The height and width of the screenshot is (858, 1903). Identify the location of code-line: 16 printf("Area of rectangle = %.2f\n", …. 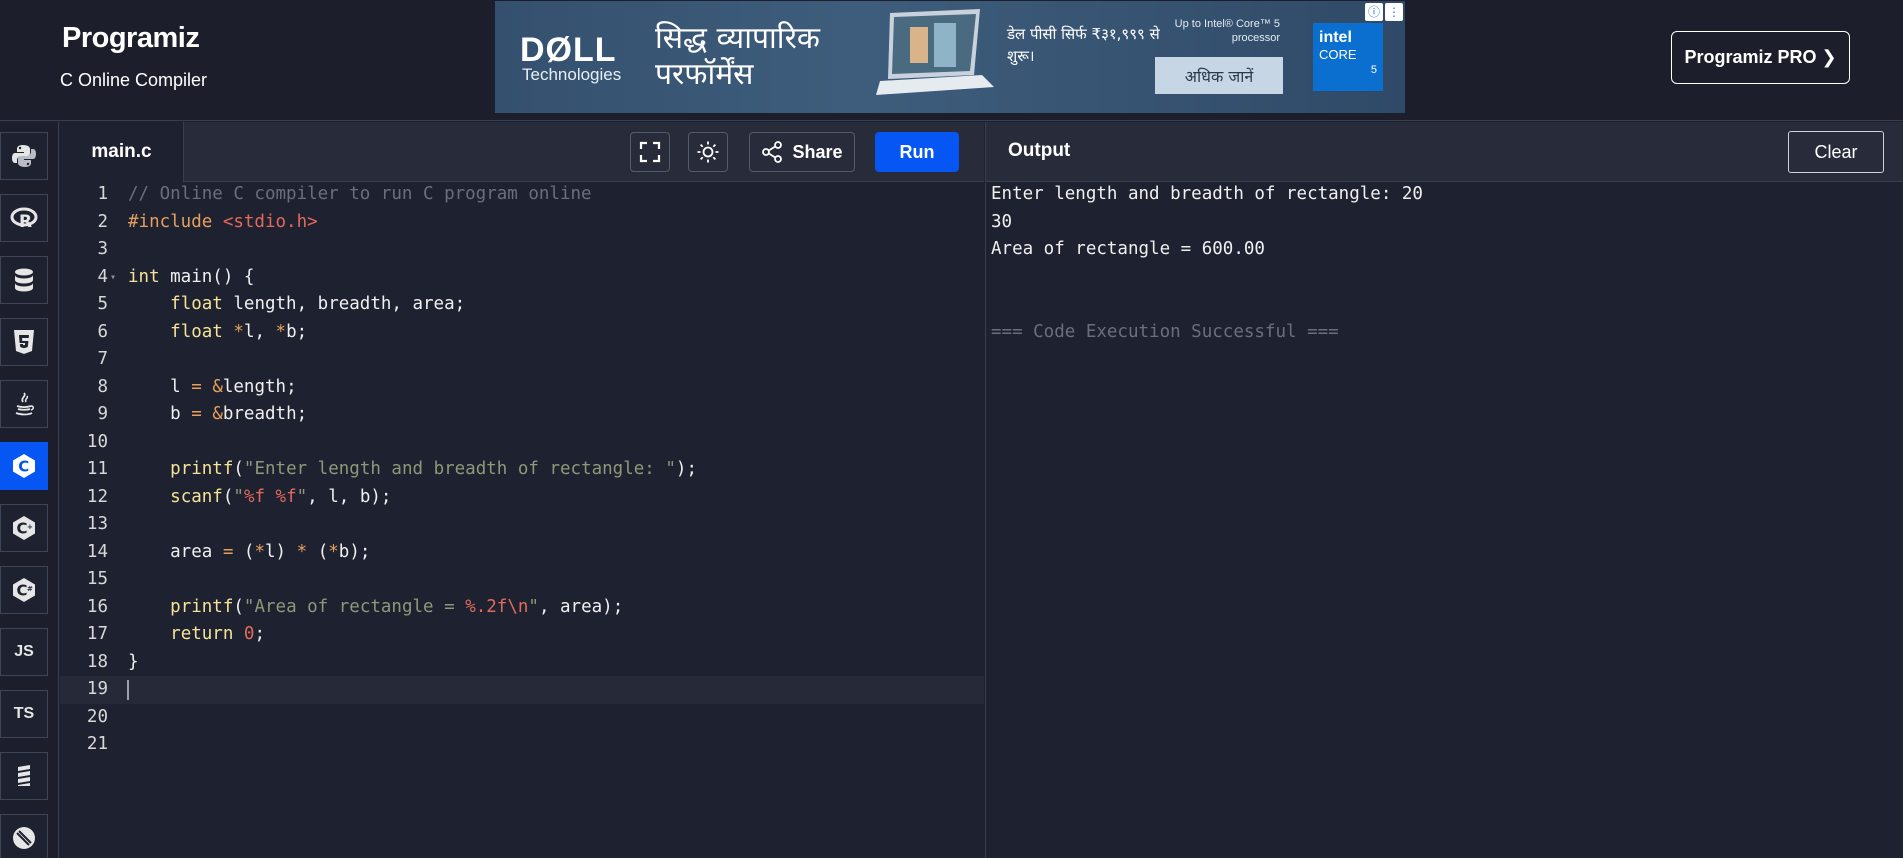
(522, 608).